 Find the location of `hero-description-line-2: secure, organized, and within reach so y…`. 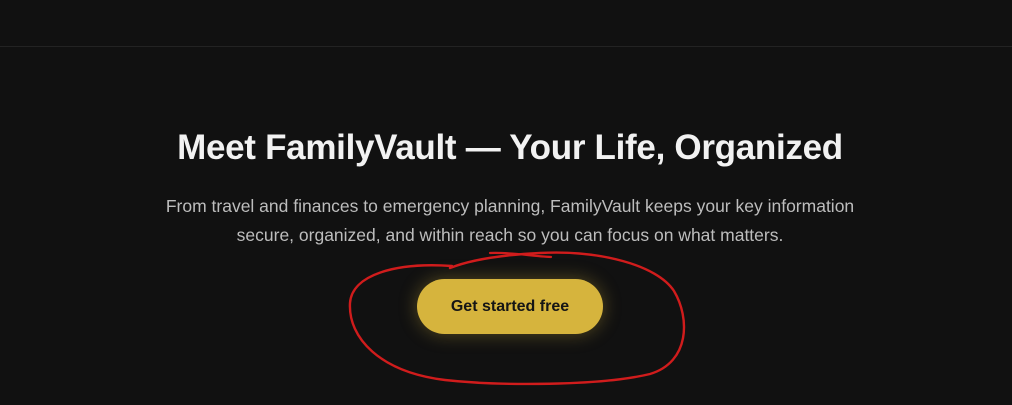

hero-description-line-2: secure, organized, and within reach so y… is located at coordinates (510, 235).